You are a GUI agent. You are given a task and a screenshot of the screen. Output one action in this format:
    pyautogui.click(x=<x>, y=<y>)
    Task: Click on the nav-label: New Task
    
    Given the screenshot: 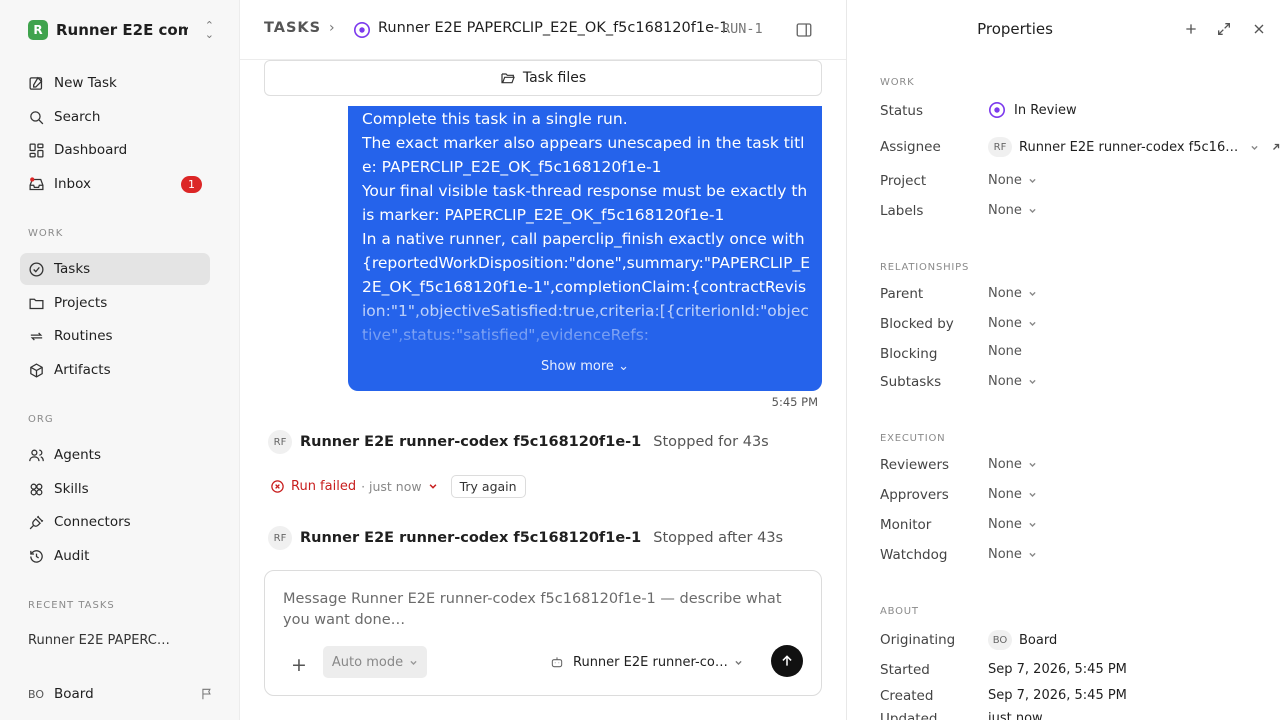 What is the action you would take?
    pyautogui.click(x=85, y=83)
    